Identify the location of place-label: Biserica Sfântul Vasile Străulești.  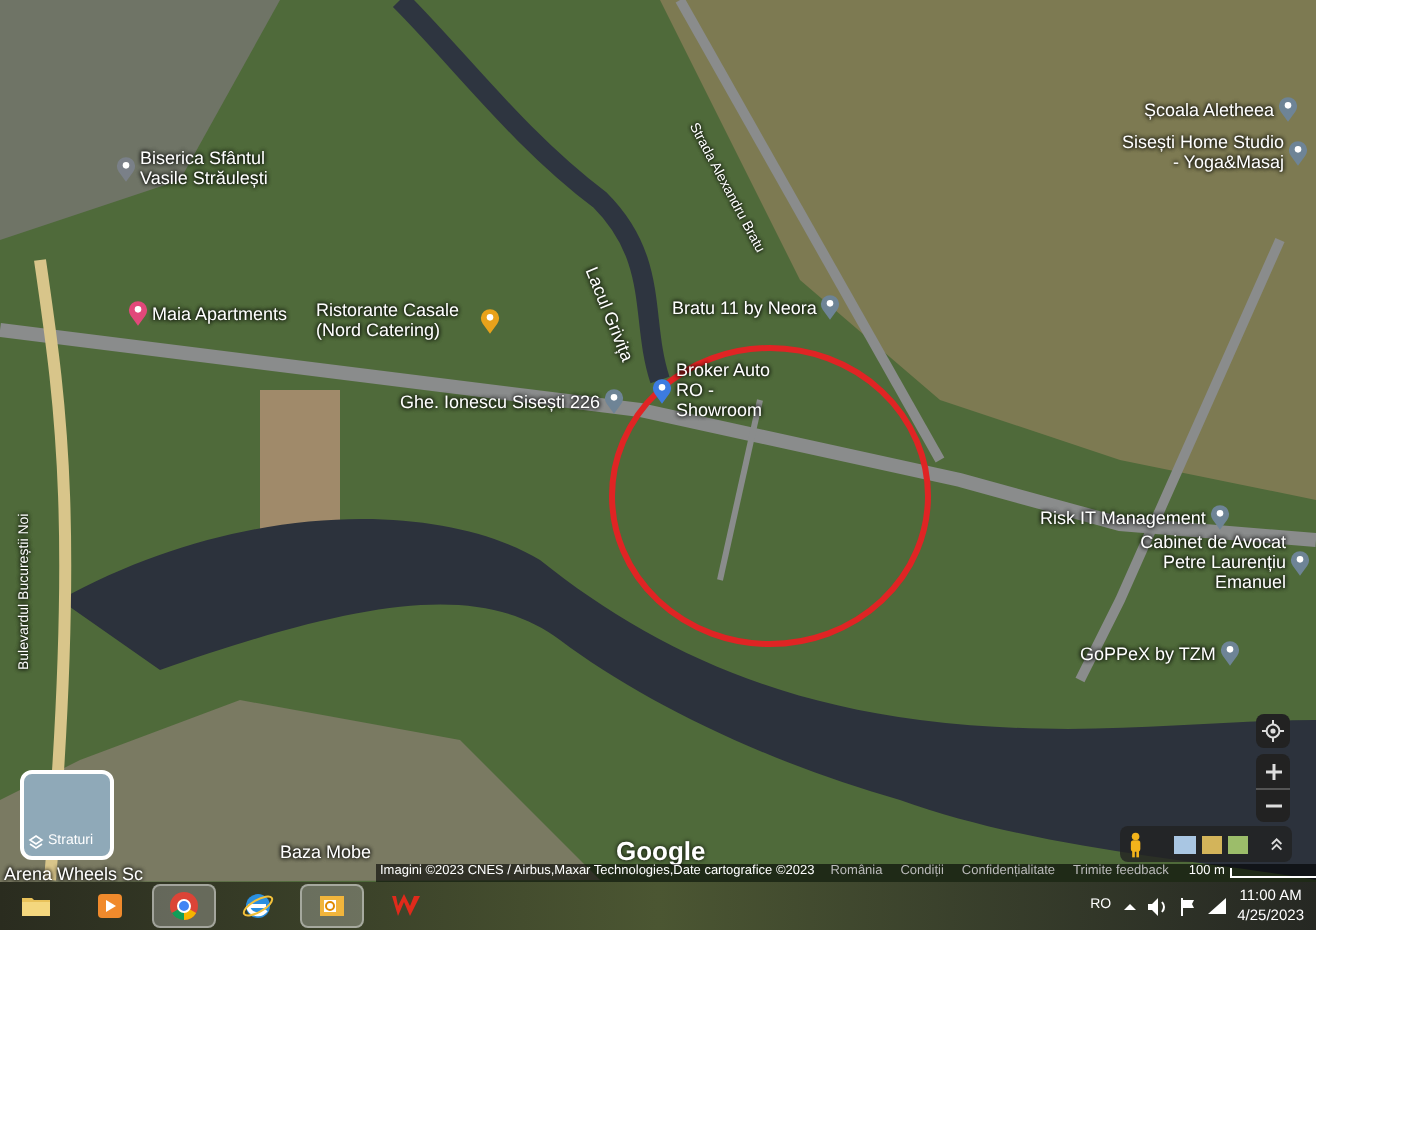
(210, 168).